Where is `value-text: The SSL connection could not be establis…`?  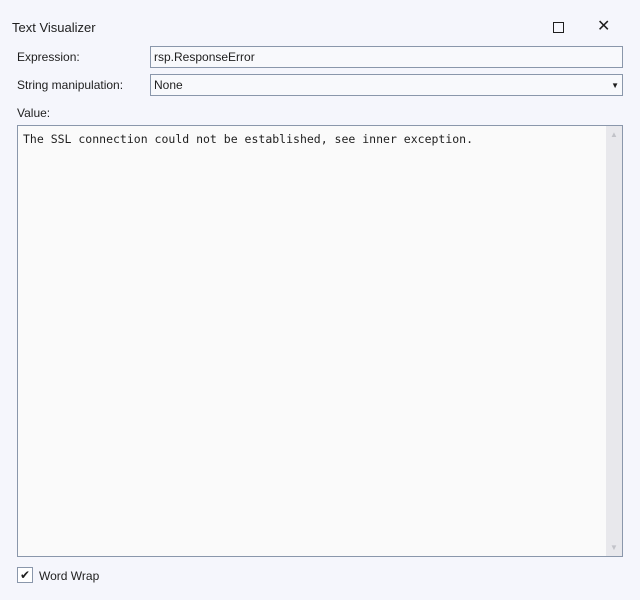 value-text: The SSL connection could not be establis… is located at coordinates (248, 139).